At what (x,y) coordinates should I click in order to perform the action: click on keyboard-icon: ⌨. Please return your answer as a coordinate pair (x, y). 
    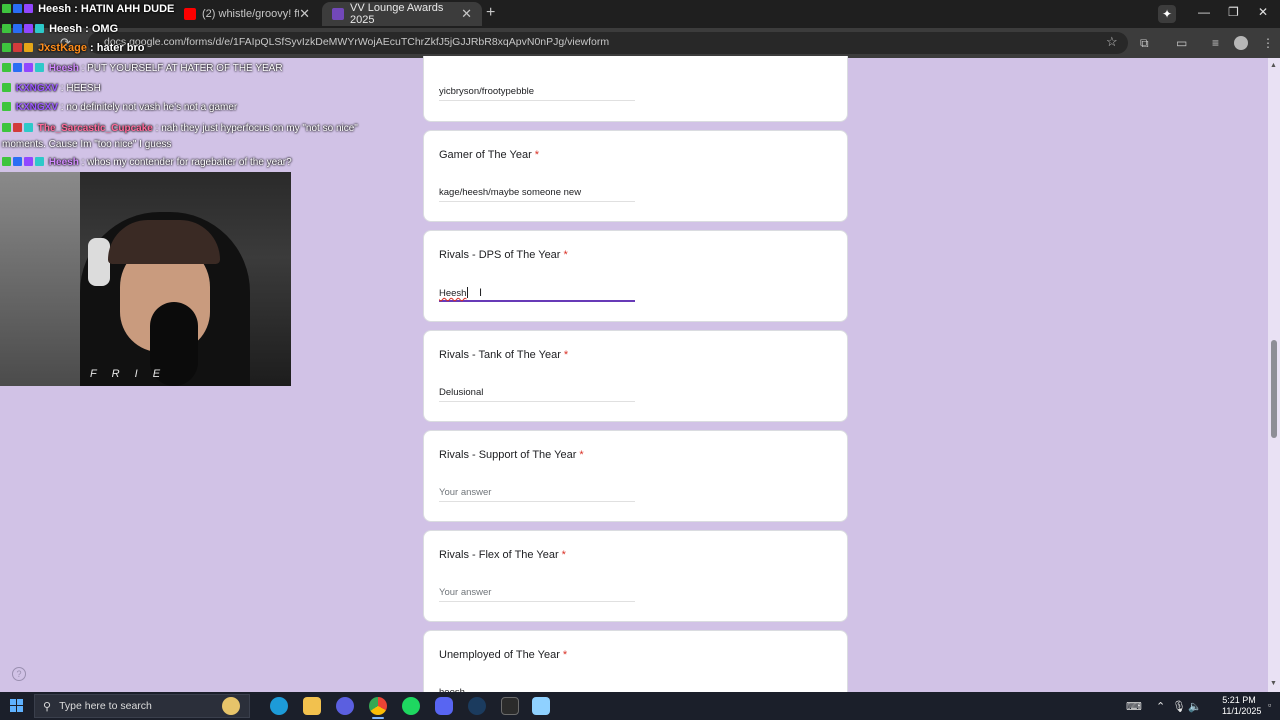
    Looking at the image, I should click on (1134, 706).